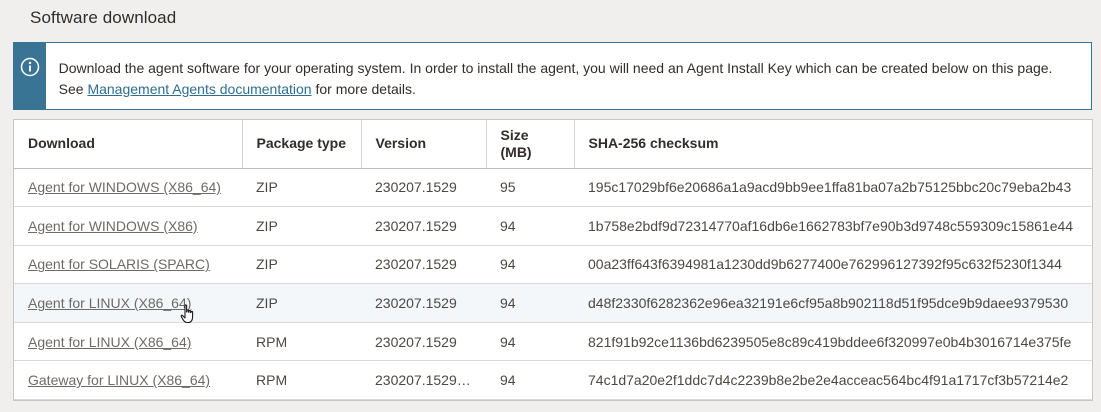  Describe the element at coordinates (30, 69) in the screenshot. I see `info-icon` at that location.